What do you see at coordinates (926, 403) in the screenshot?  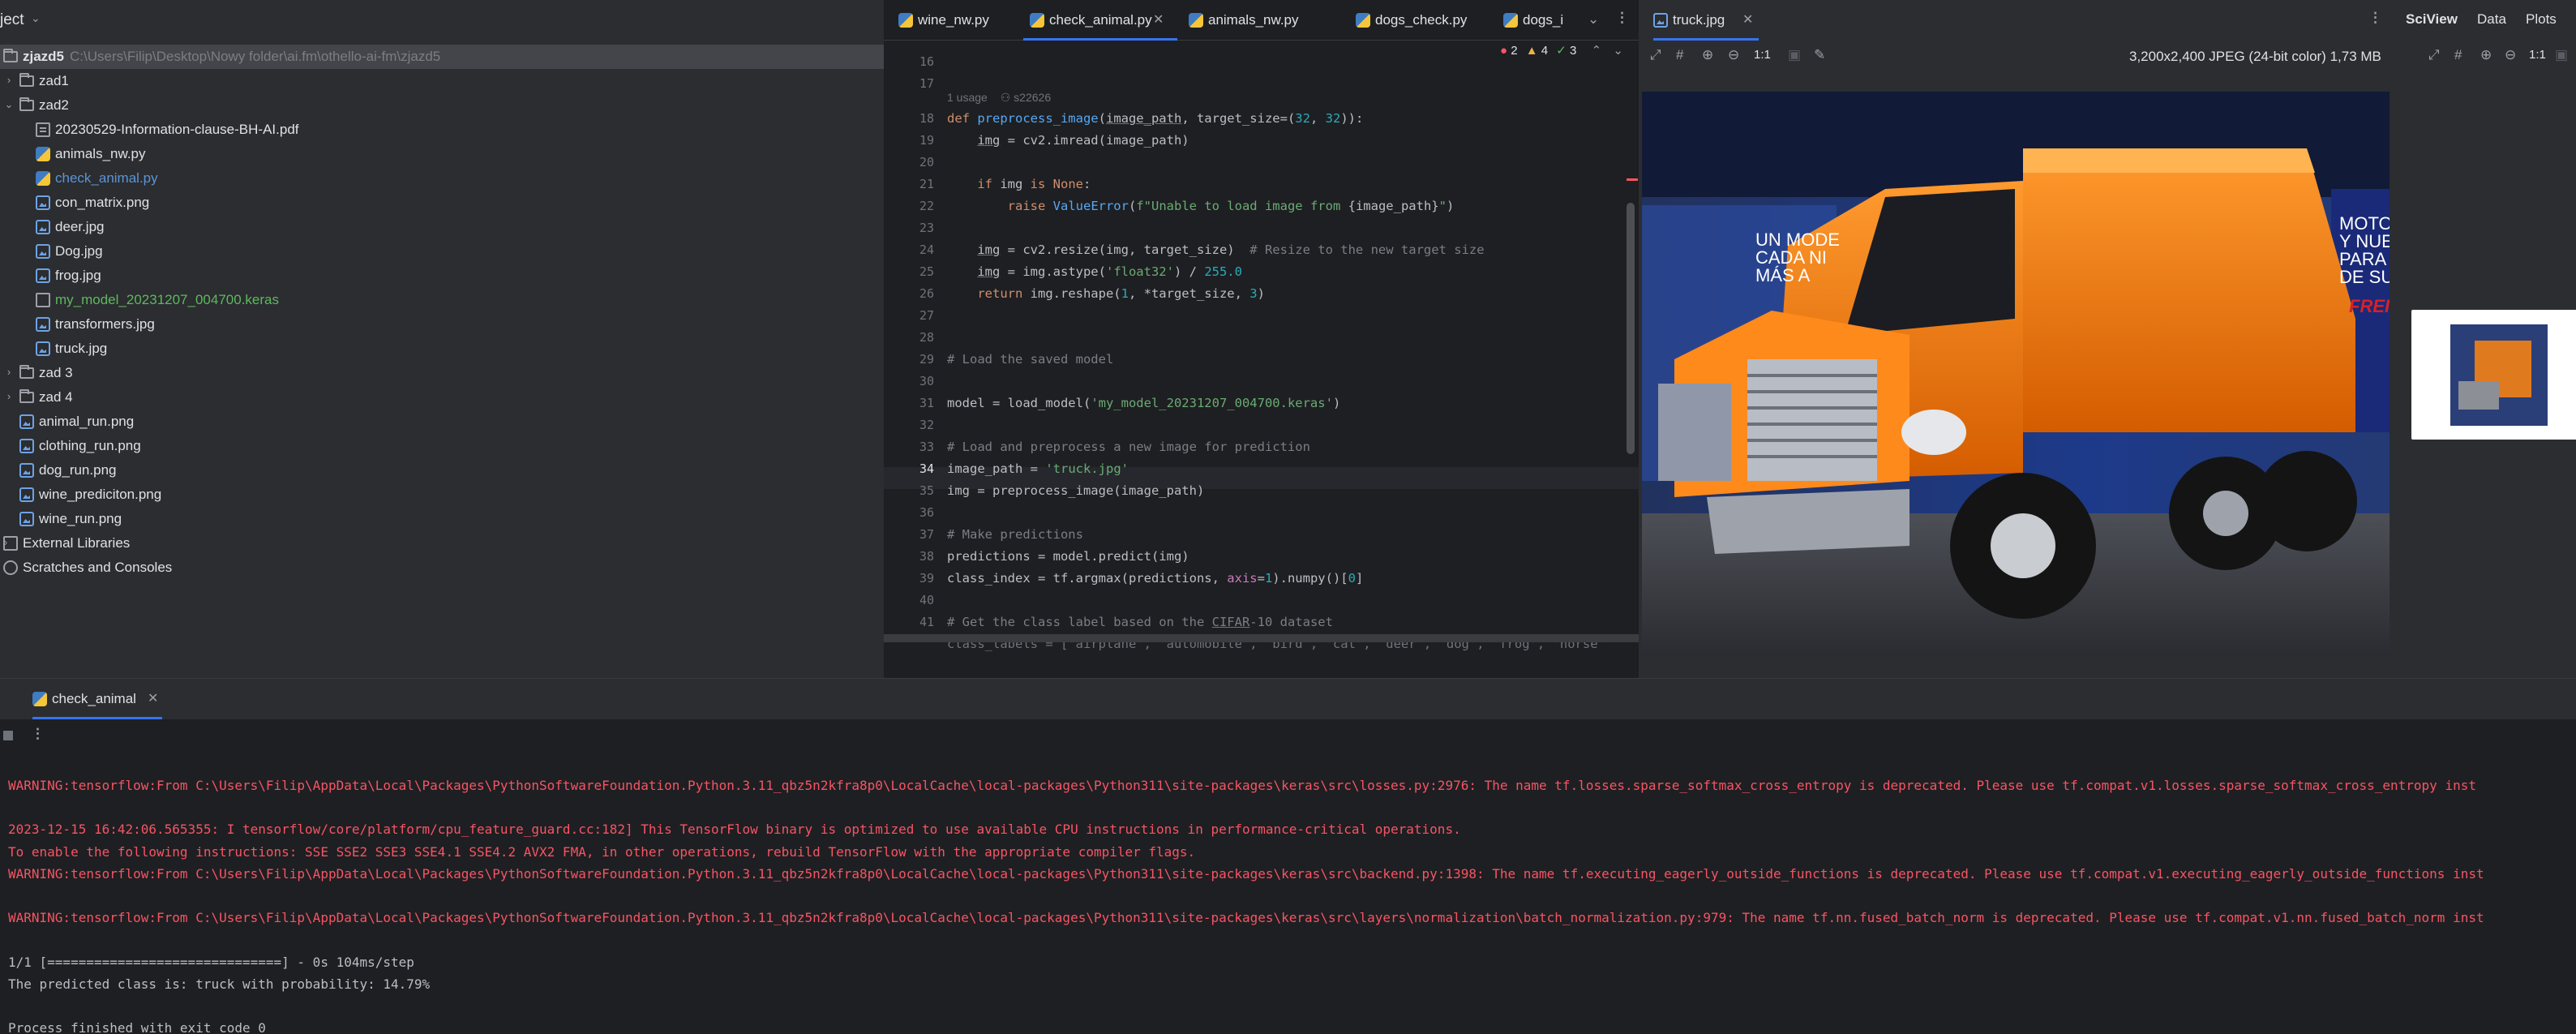 I see `line-number: 31` at bounding box center [926, 403].